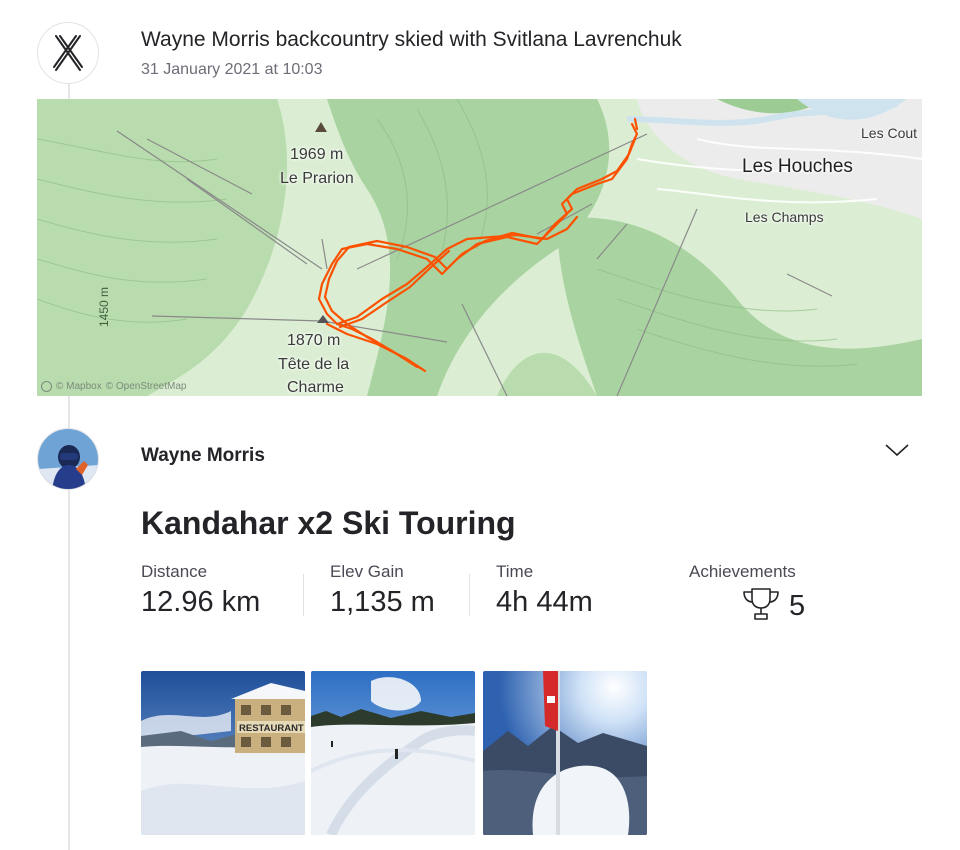  What do you see at coordinates (68, 459) in the screenshot?
I see `avatar` at bounding box center [68, 459].